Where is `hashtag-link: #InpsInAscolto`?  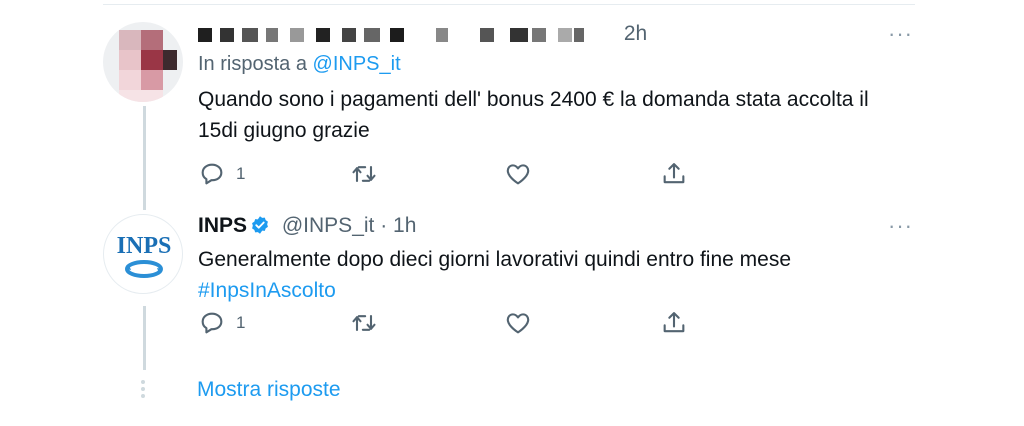 hashtag-link: #InpsInAscolto is located at coordinates (538, 290).